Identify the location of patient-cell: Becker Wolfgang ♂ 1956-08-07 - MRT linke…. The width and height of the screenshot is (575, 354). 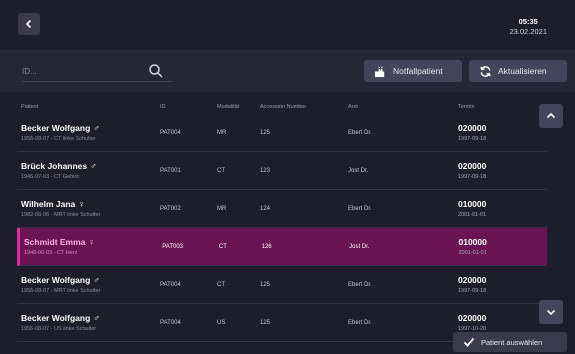
(88, 284).